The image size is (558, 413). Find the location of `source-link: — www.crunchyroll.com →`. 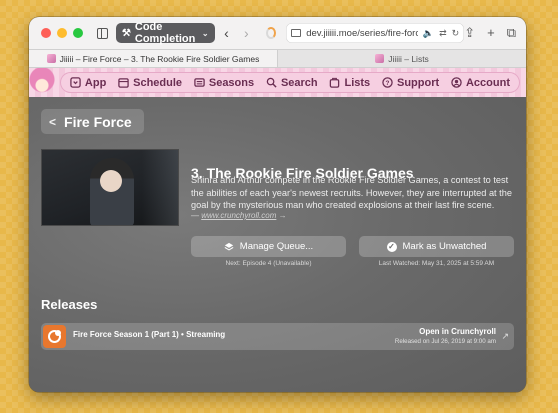

source-link: — www.crunchyroll.com → is located at coordinates (239, 215).